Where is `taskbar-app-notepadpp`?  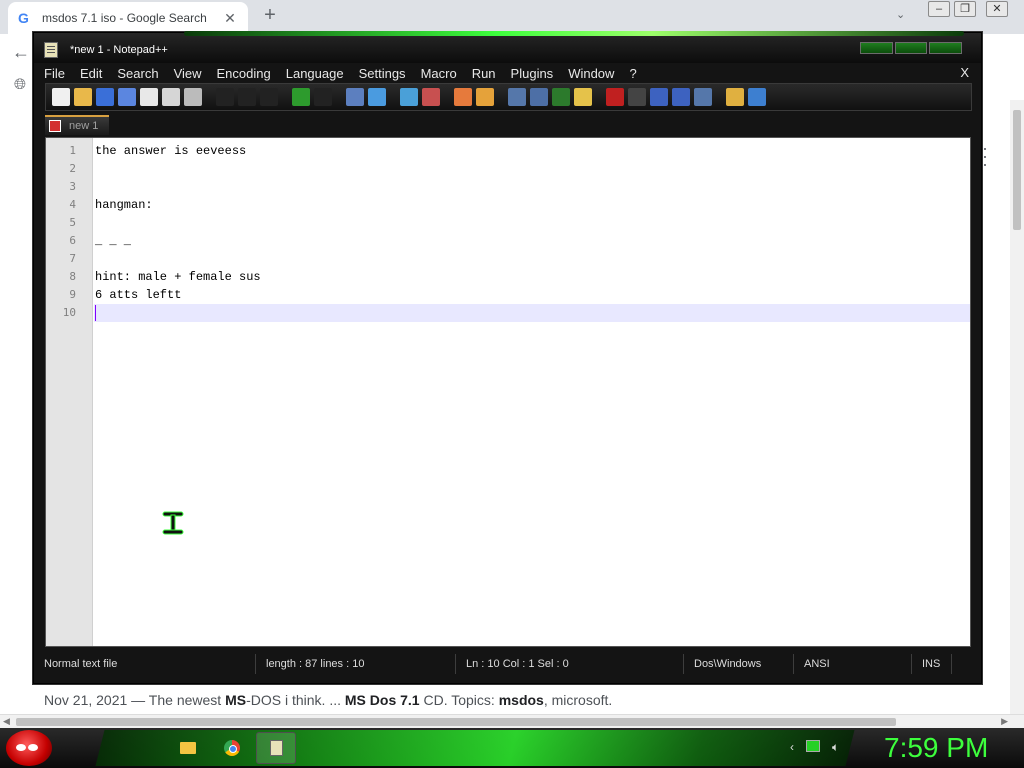 taskbar-app-notepadpp is located at coordinates (276, 748).